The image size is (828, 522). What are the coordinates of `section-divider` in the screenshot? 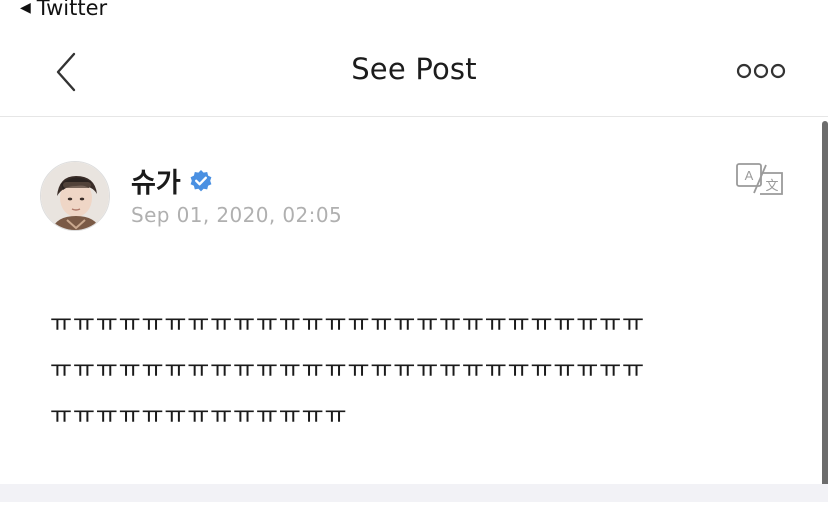 It's located at (414, 493).